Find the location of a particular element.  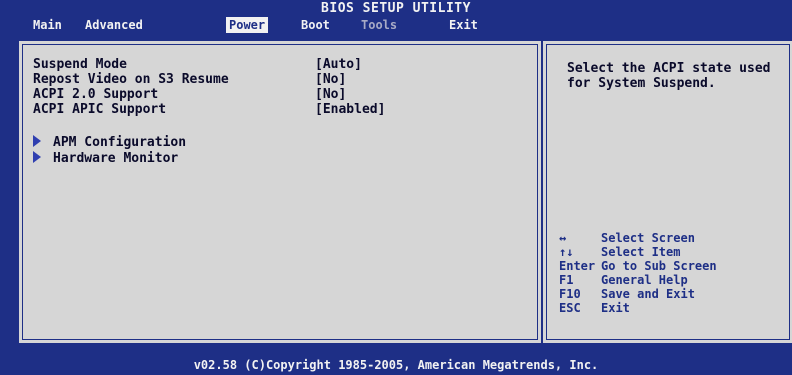

key-description: Select Screen is located at coordinates (648, 238).